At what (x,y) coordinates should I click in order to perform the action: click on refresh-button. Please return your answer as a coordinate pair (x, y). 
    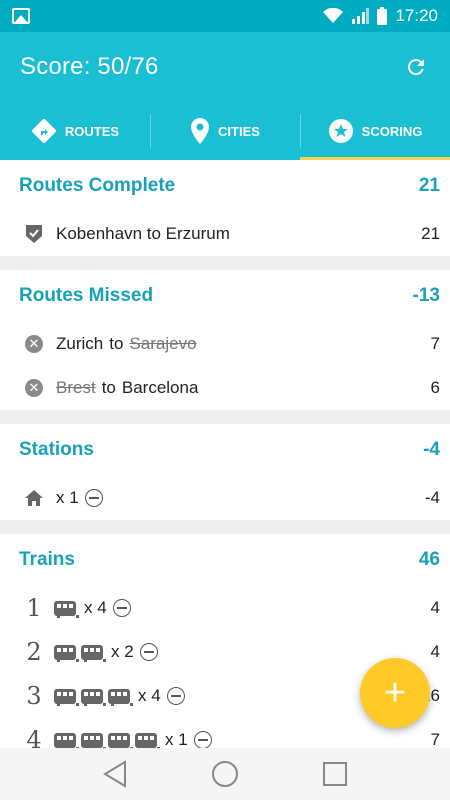
    Looking at the image, I should click on (416, 67).